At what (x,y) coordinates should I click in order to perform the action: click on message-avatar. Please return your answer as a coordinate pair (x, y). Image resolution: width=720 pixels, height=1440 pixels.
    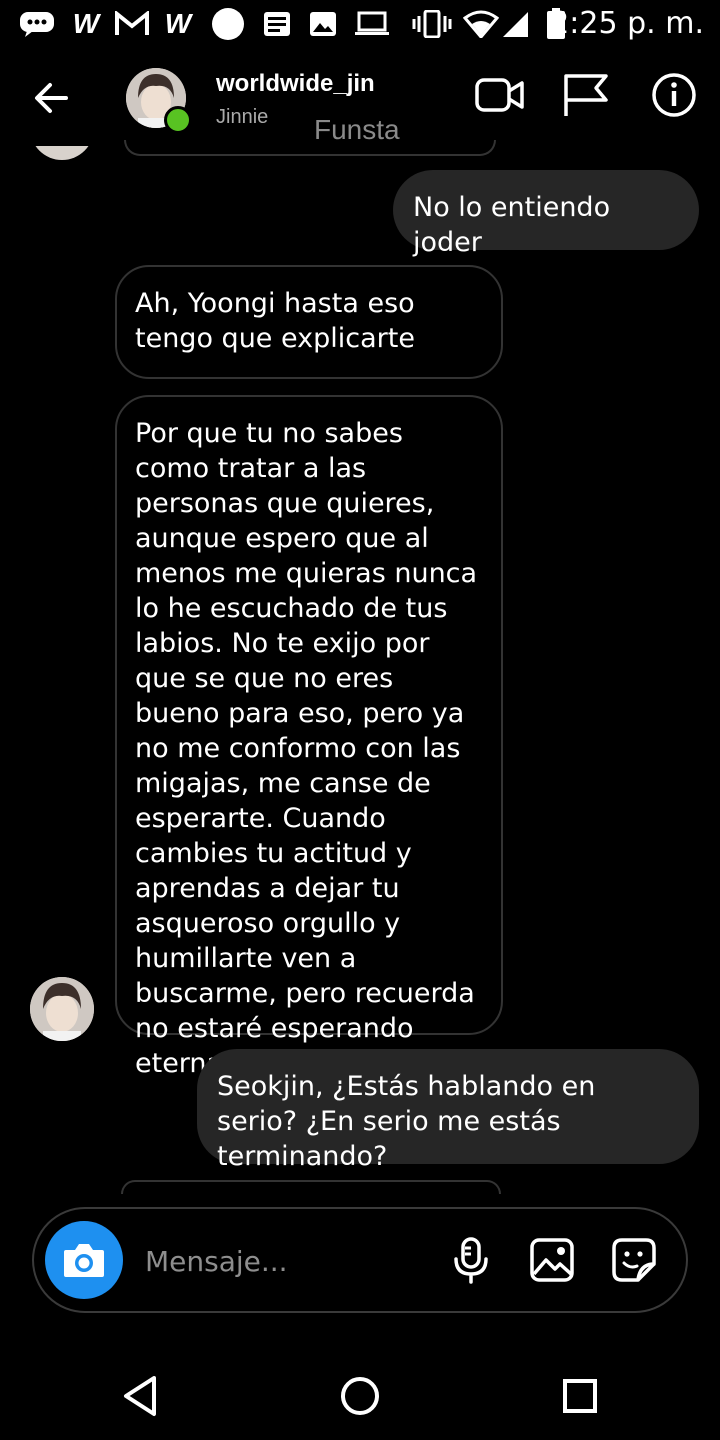
    Looking at the image, I should click on (62, 1009).